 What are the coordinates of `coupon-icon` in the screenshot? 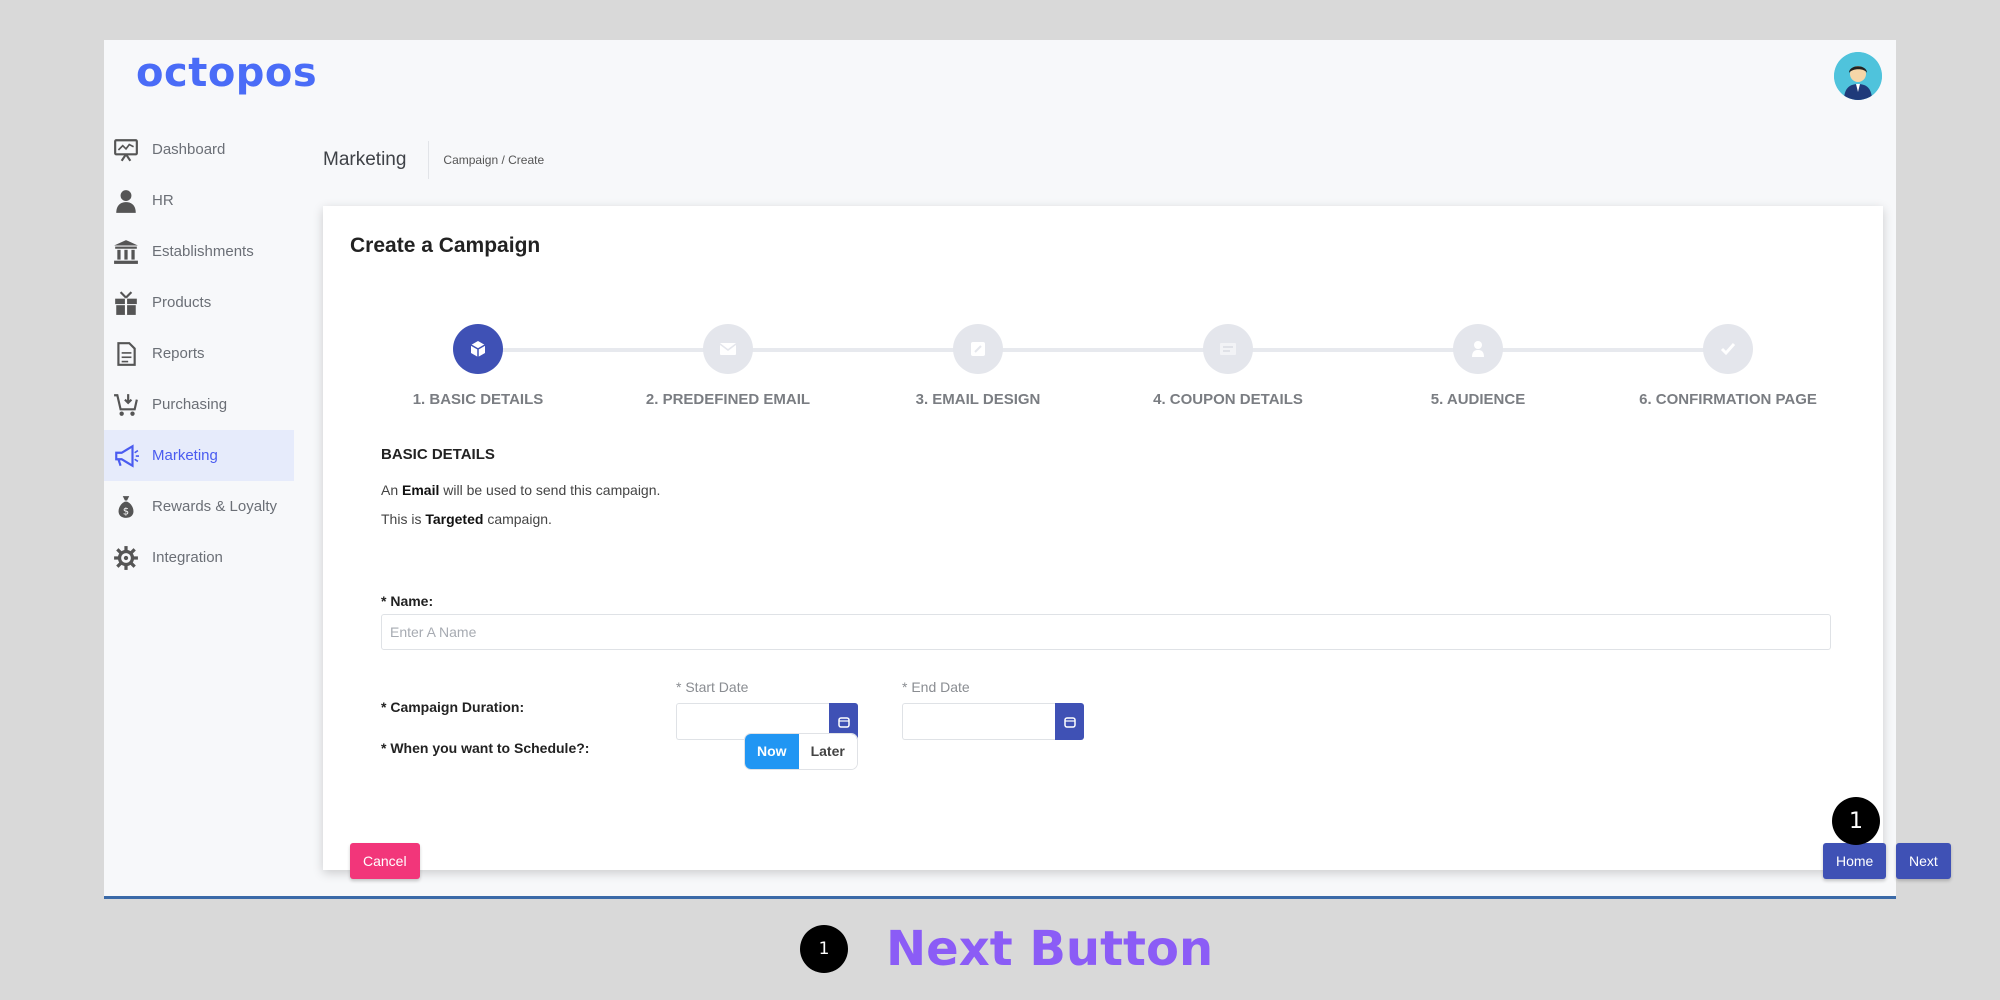 It's located at (1228, 349).